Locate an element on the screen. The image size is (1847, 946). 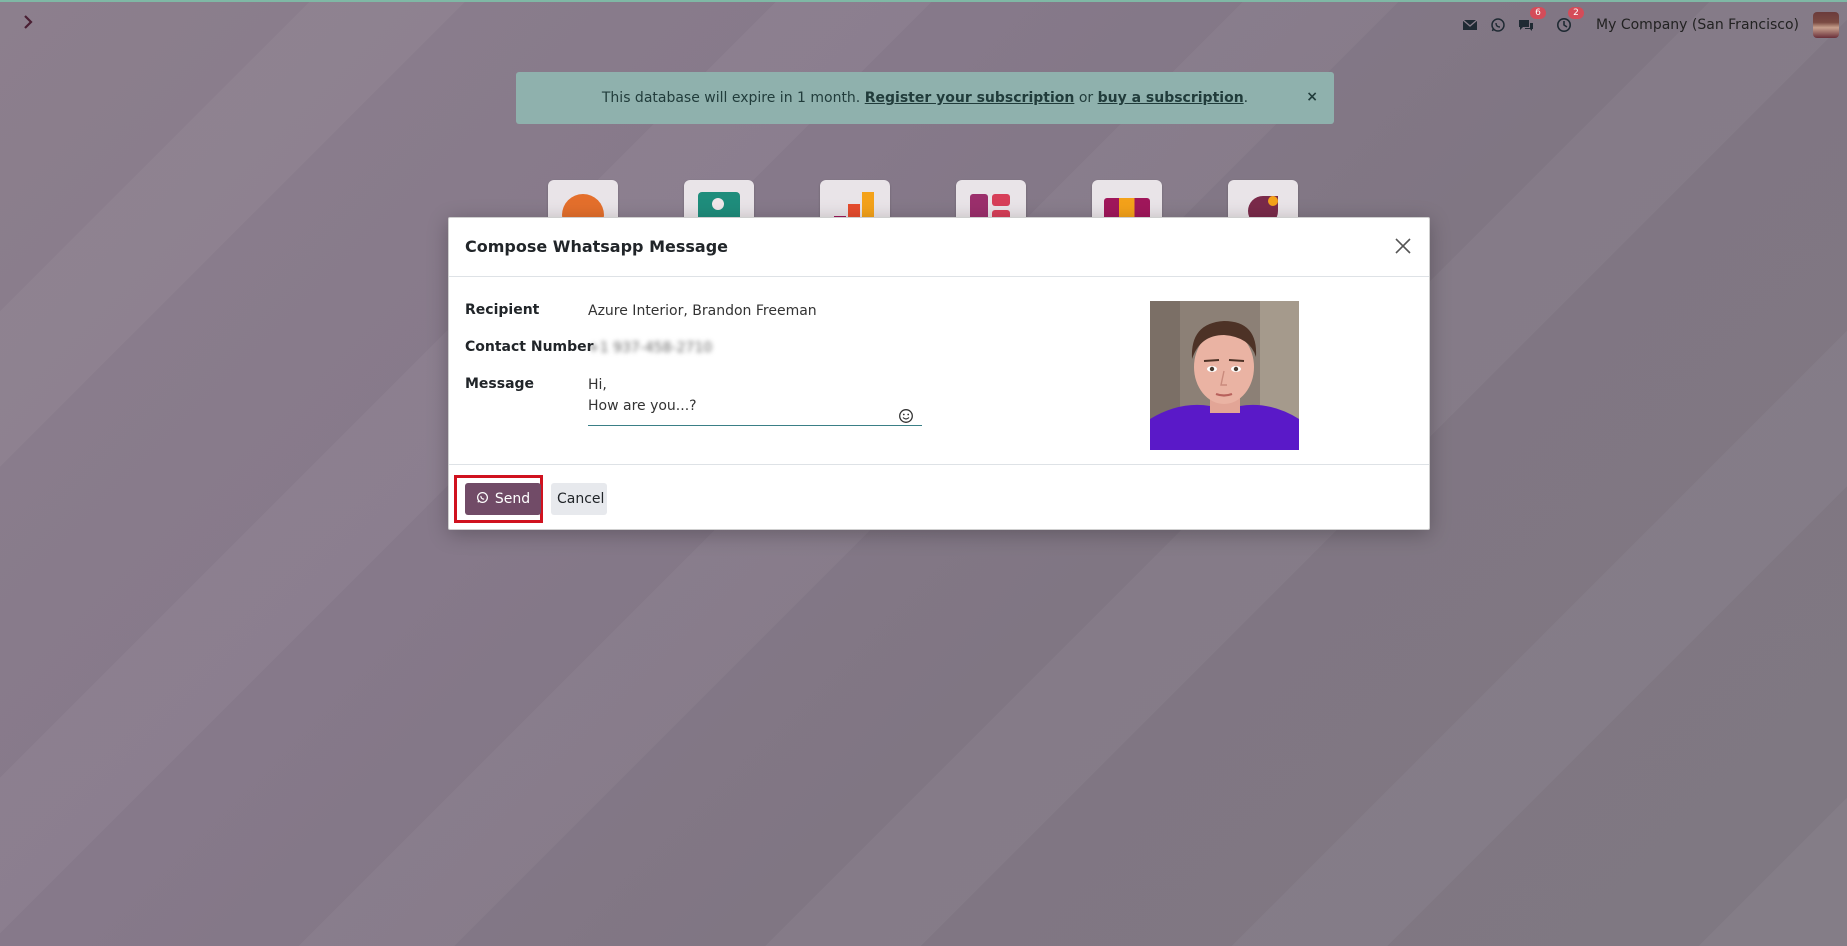
close-icon is located at coordinates (1403, 246).